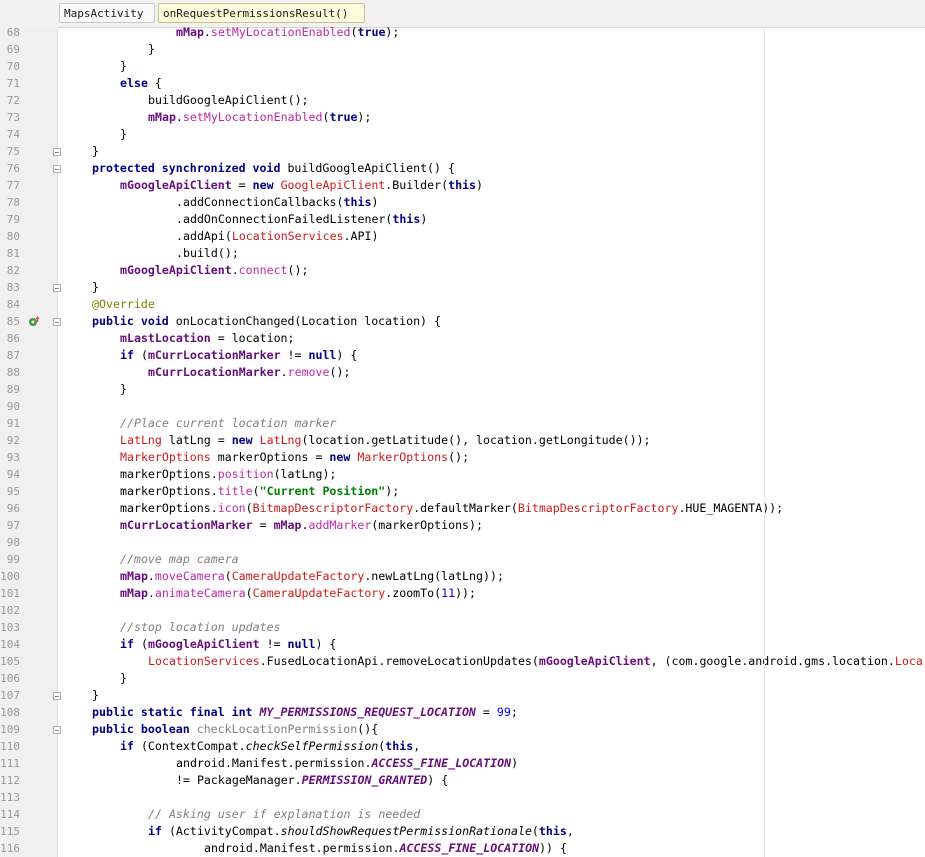  I want to click on line-number: 92, so click(10, 440).